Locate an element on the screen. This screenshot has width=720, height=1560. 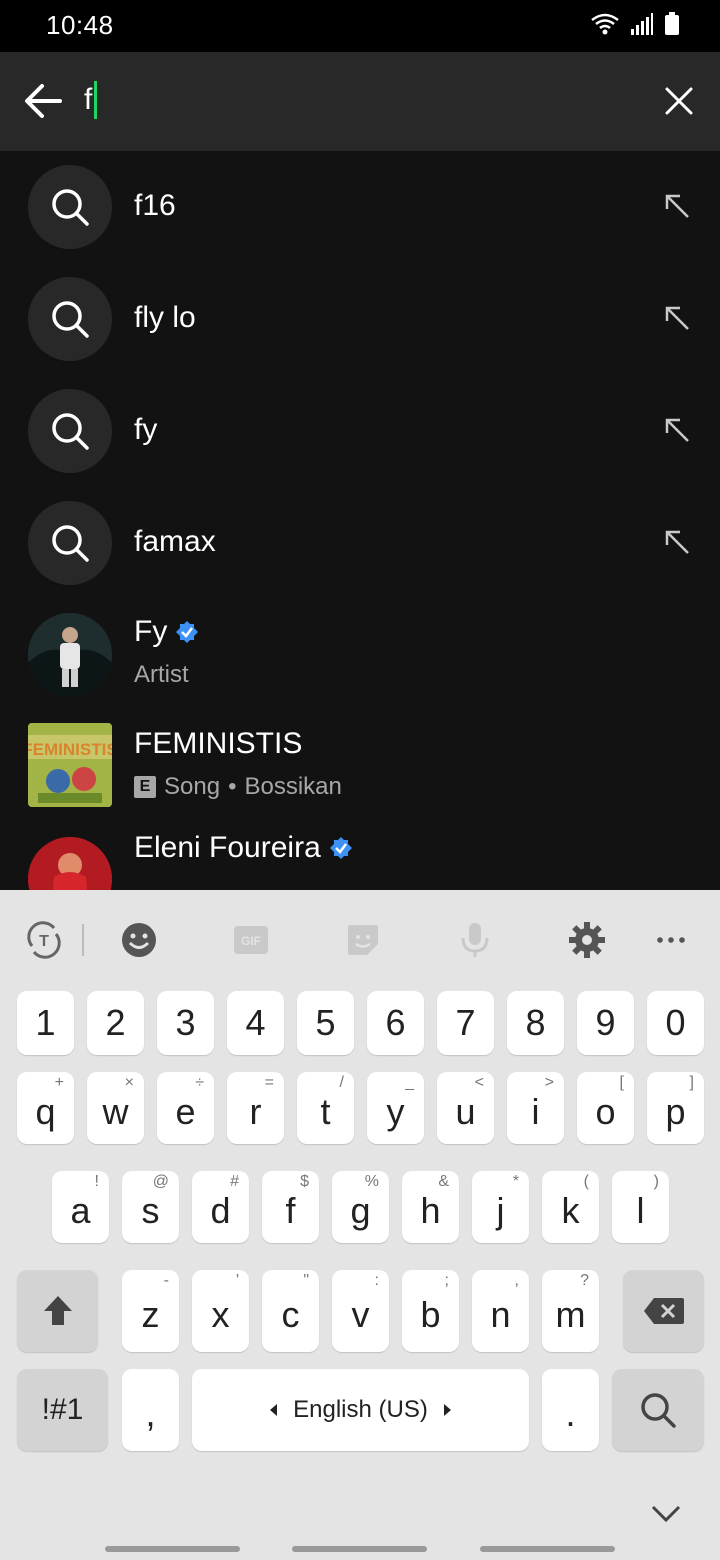
hide-keyboard-chevron-icon is located at coordinates (666, 1514).